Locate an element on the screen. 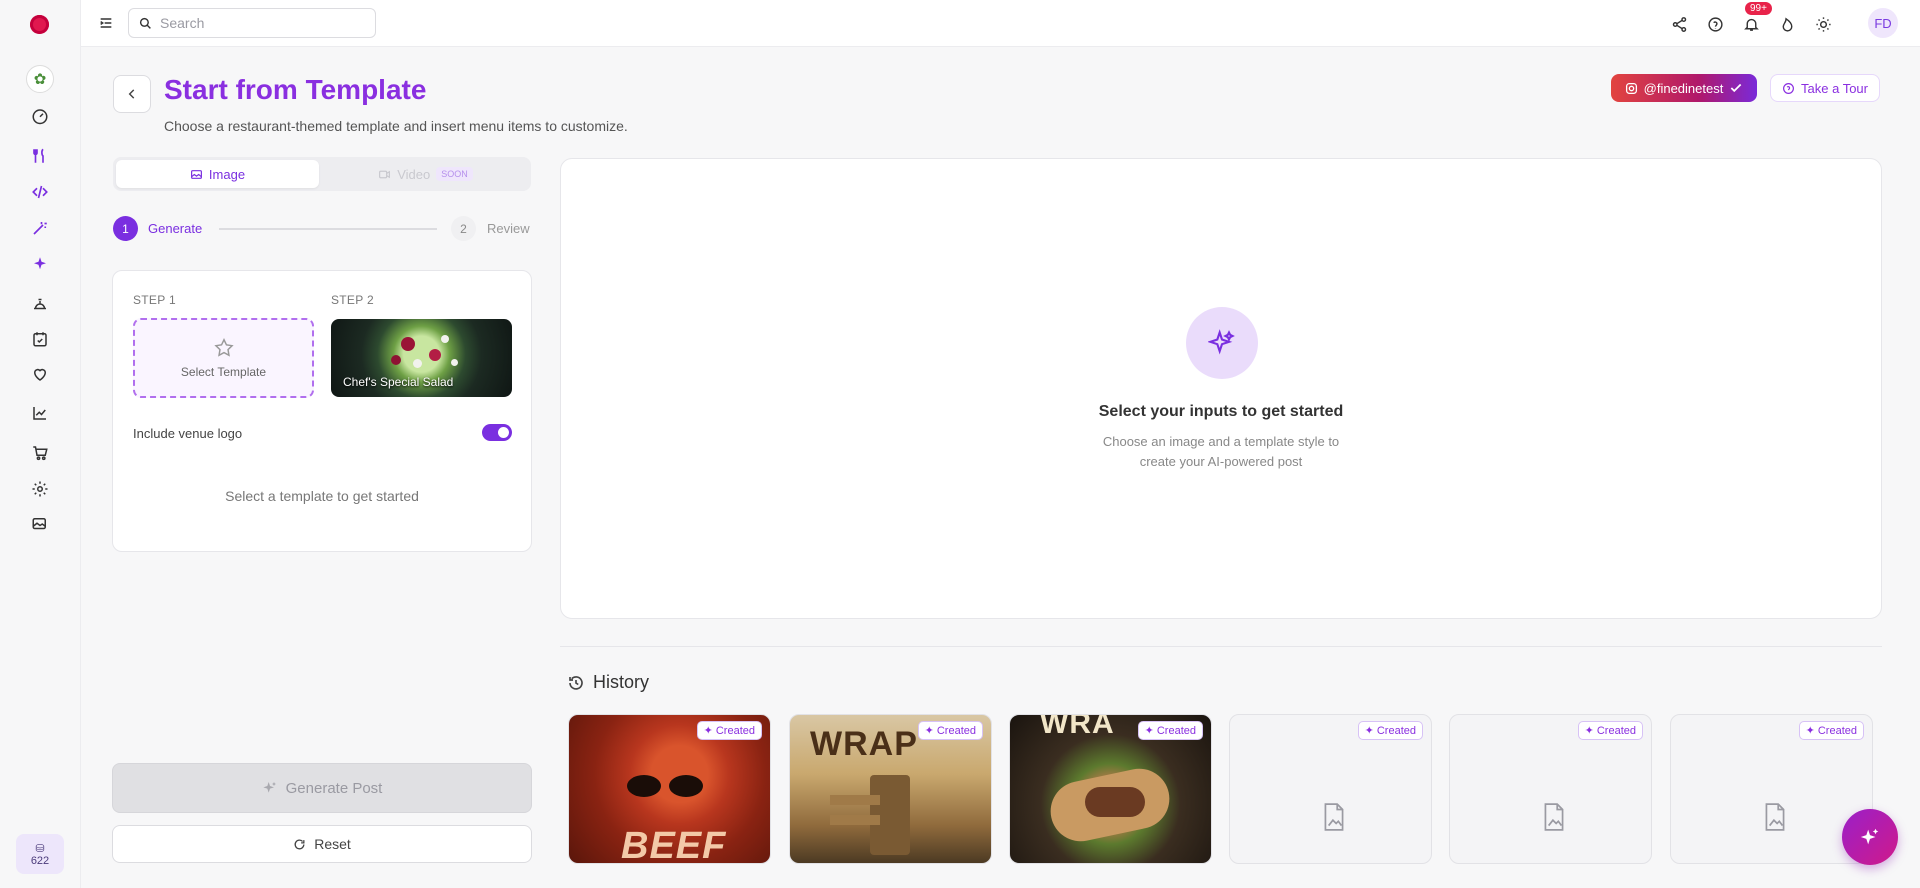 The width and height of the screenshot is (1920, 888). user-avatar: FD is located at coordinates (1883, 23).